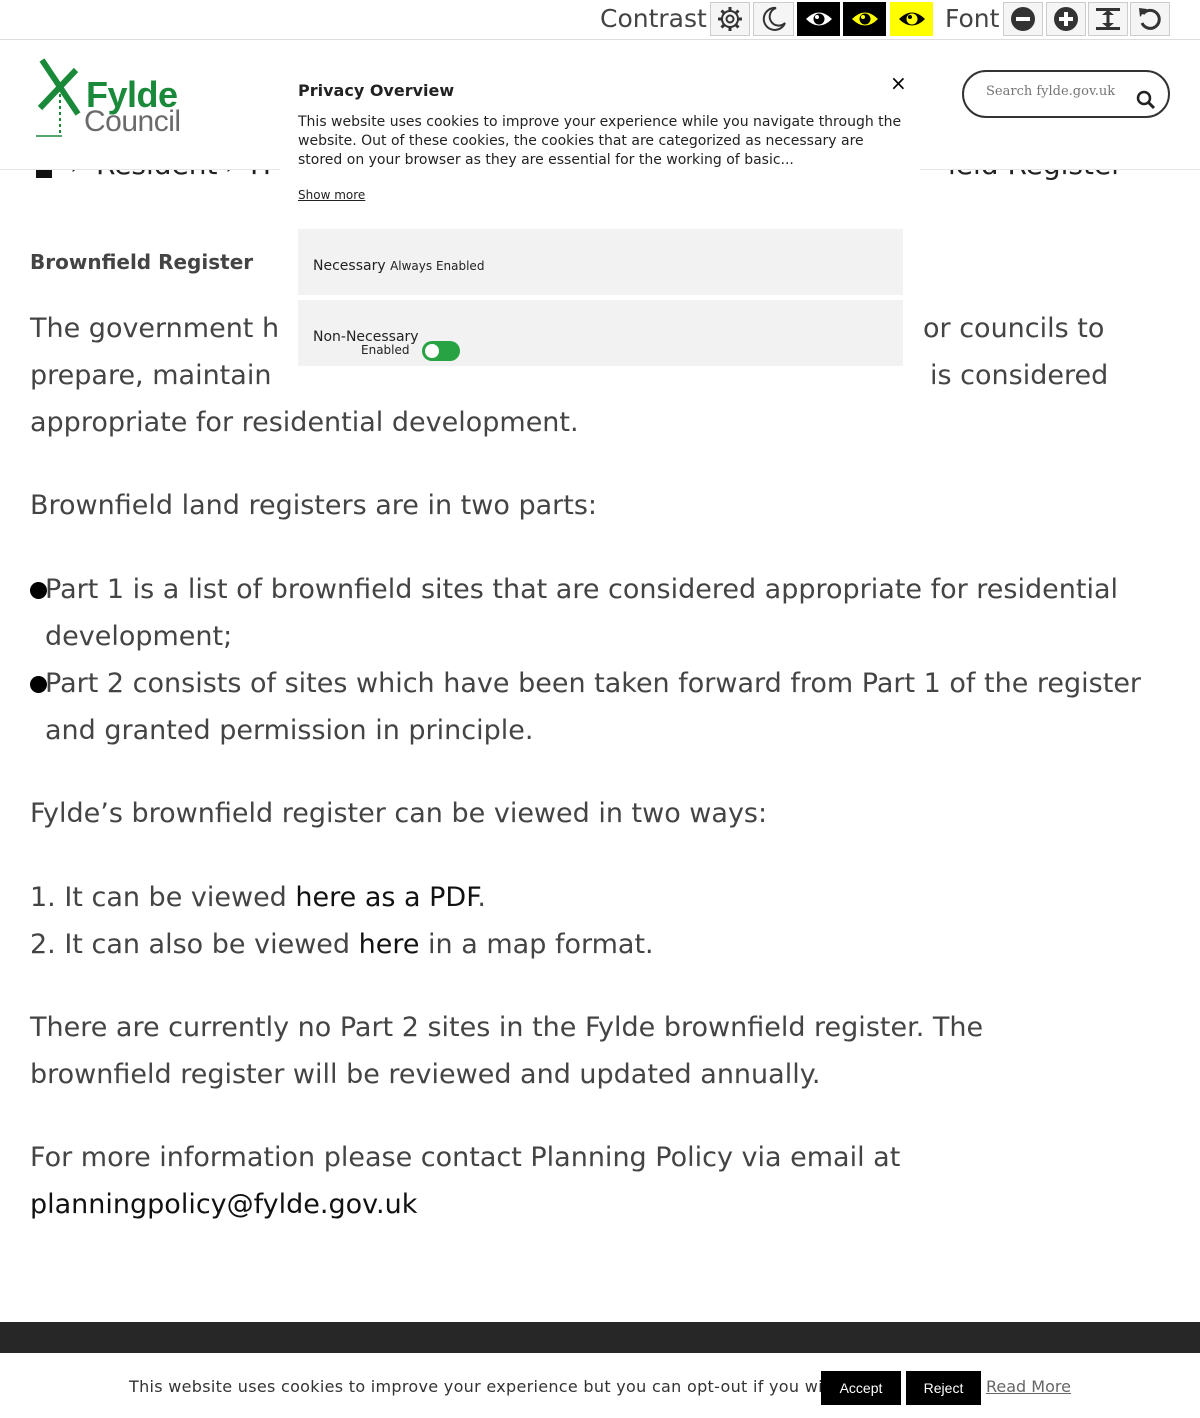  Describe the element at coordinates (385, 350) in the screenshot. I see `enabled-label: Enabled` at that location.